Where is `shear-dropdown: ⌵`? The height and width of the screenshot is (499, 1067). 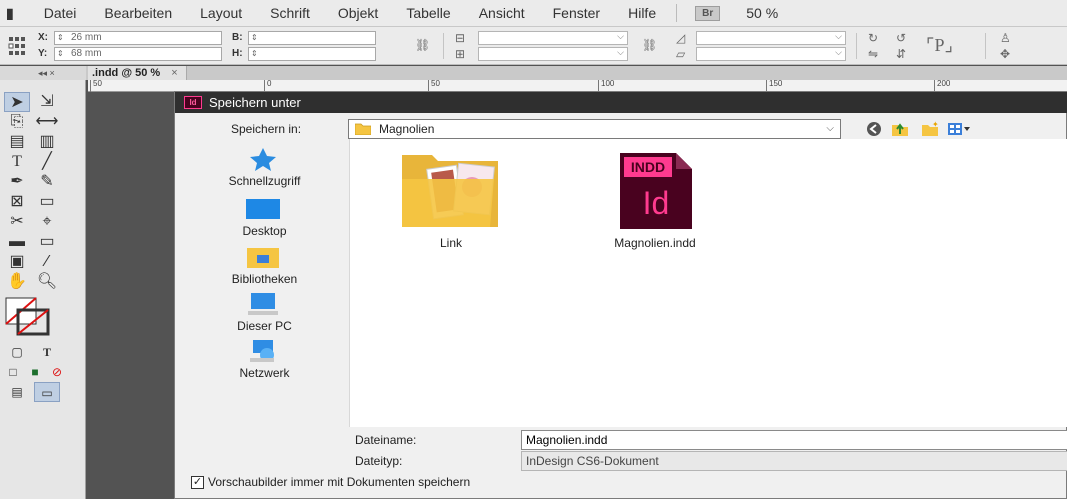
shear-dropdown: ⌵ is located at coordinates (771, 54).